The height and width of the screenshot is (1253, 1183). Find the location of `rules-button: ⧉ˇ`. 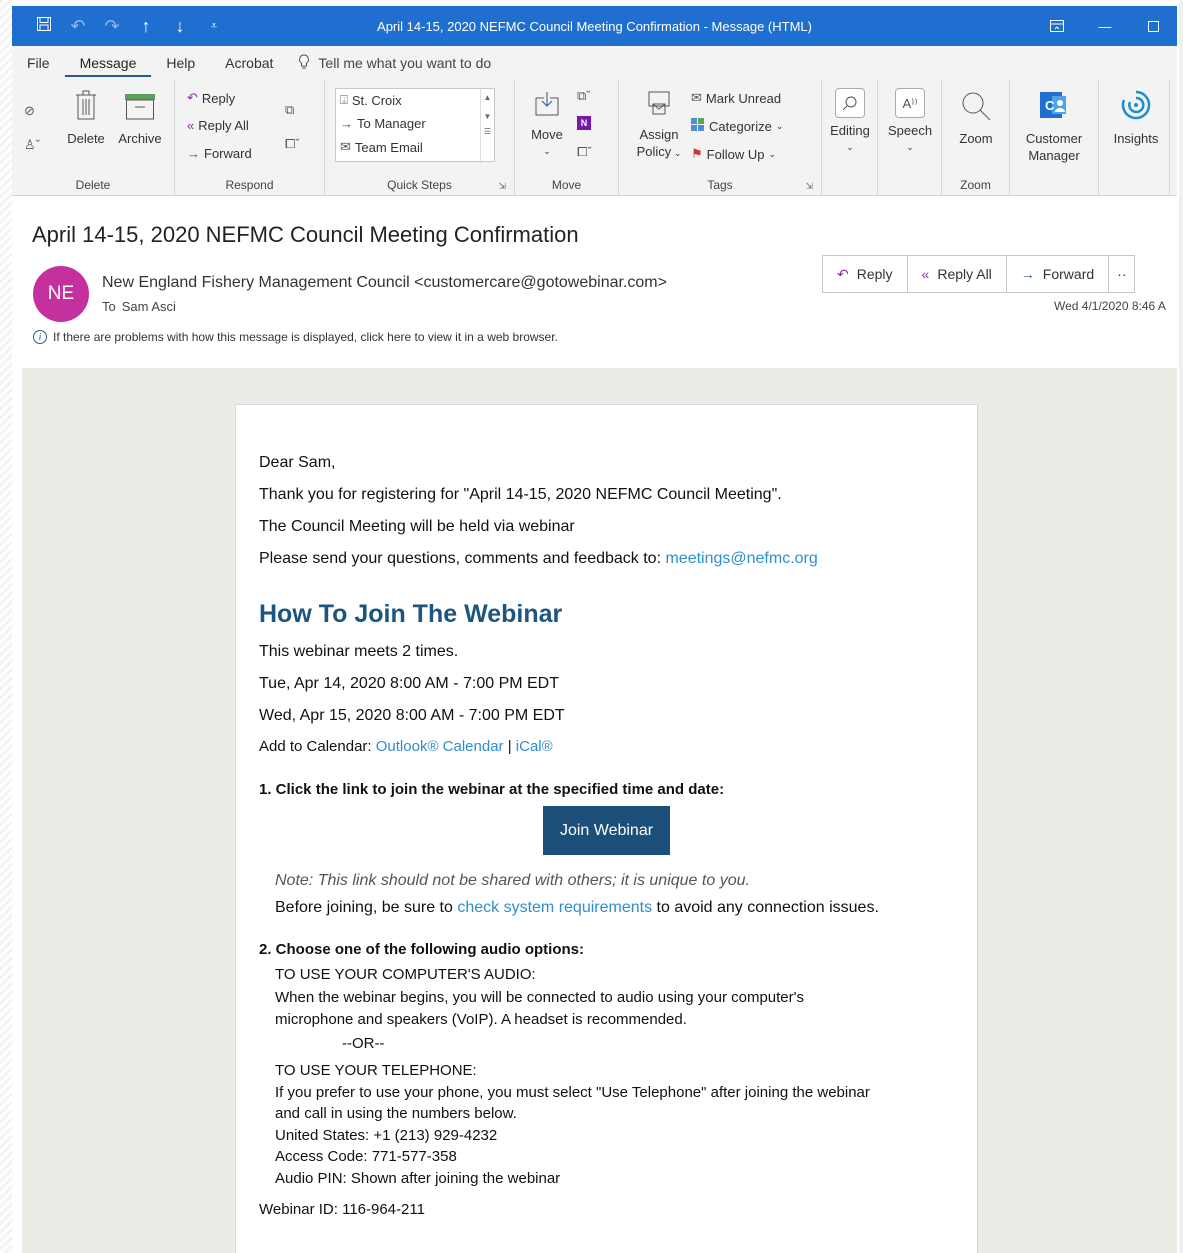

rules-button: ⧉ˇ is located at coordinates (584, 96).